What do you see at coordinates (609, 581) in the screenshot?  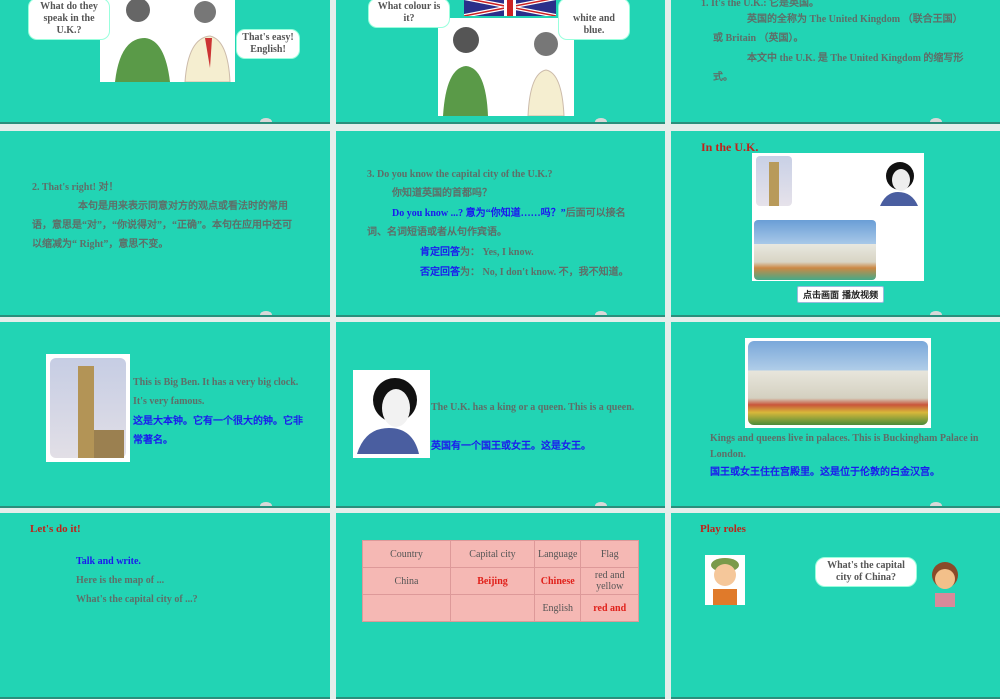 I see `table-cell: red and yellow` at bounding box center [609, 581].